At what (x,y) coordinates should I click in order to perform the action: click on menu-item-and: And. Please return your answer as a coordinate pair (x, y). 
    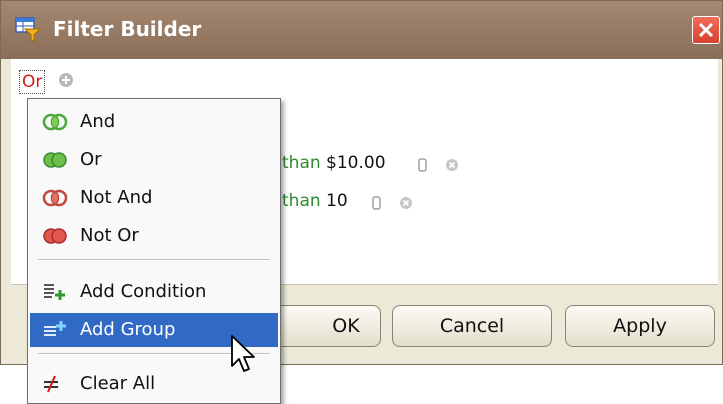
    Looking at the image, I should click on (154, 122).